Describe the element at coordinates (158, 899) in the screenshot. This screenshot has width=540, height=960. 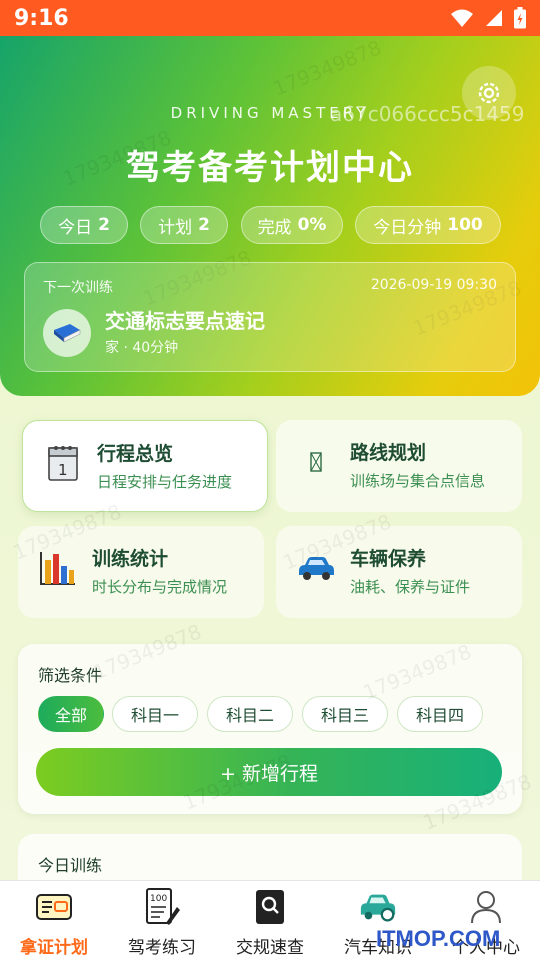
I see `svg-text: 100` at that location.